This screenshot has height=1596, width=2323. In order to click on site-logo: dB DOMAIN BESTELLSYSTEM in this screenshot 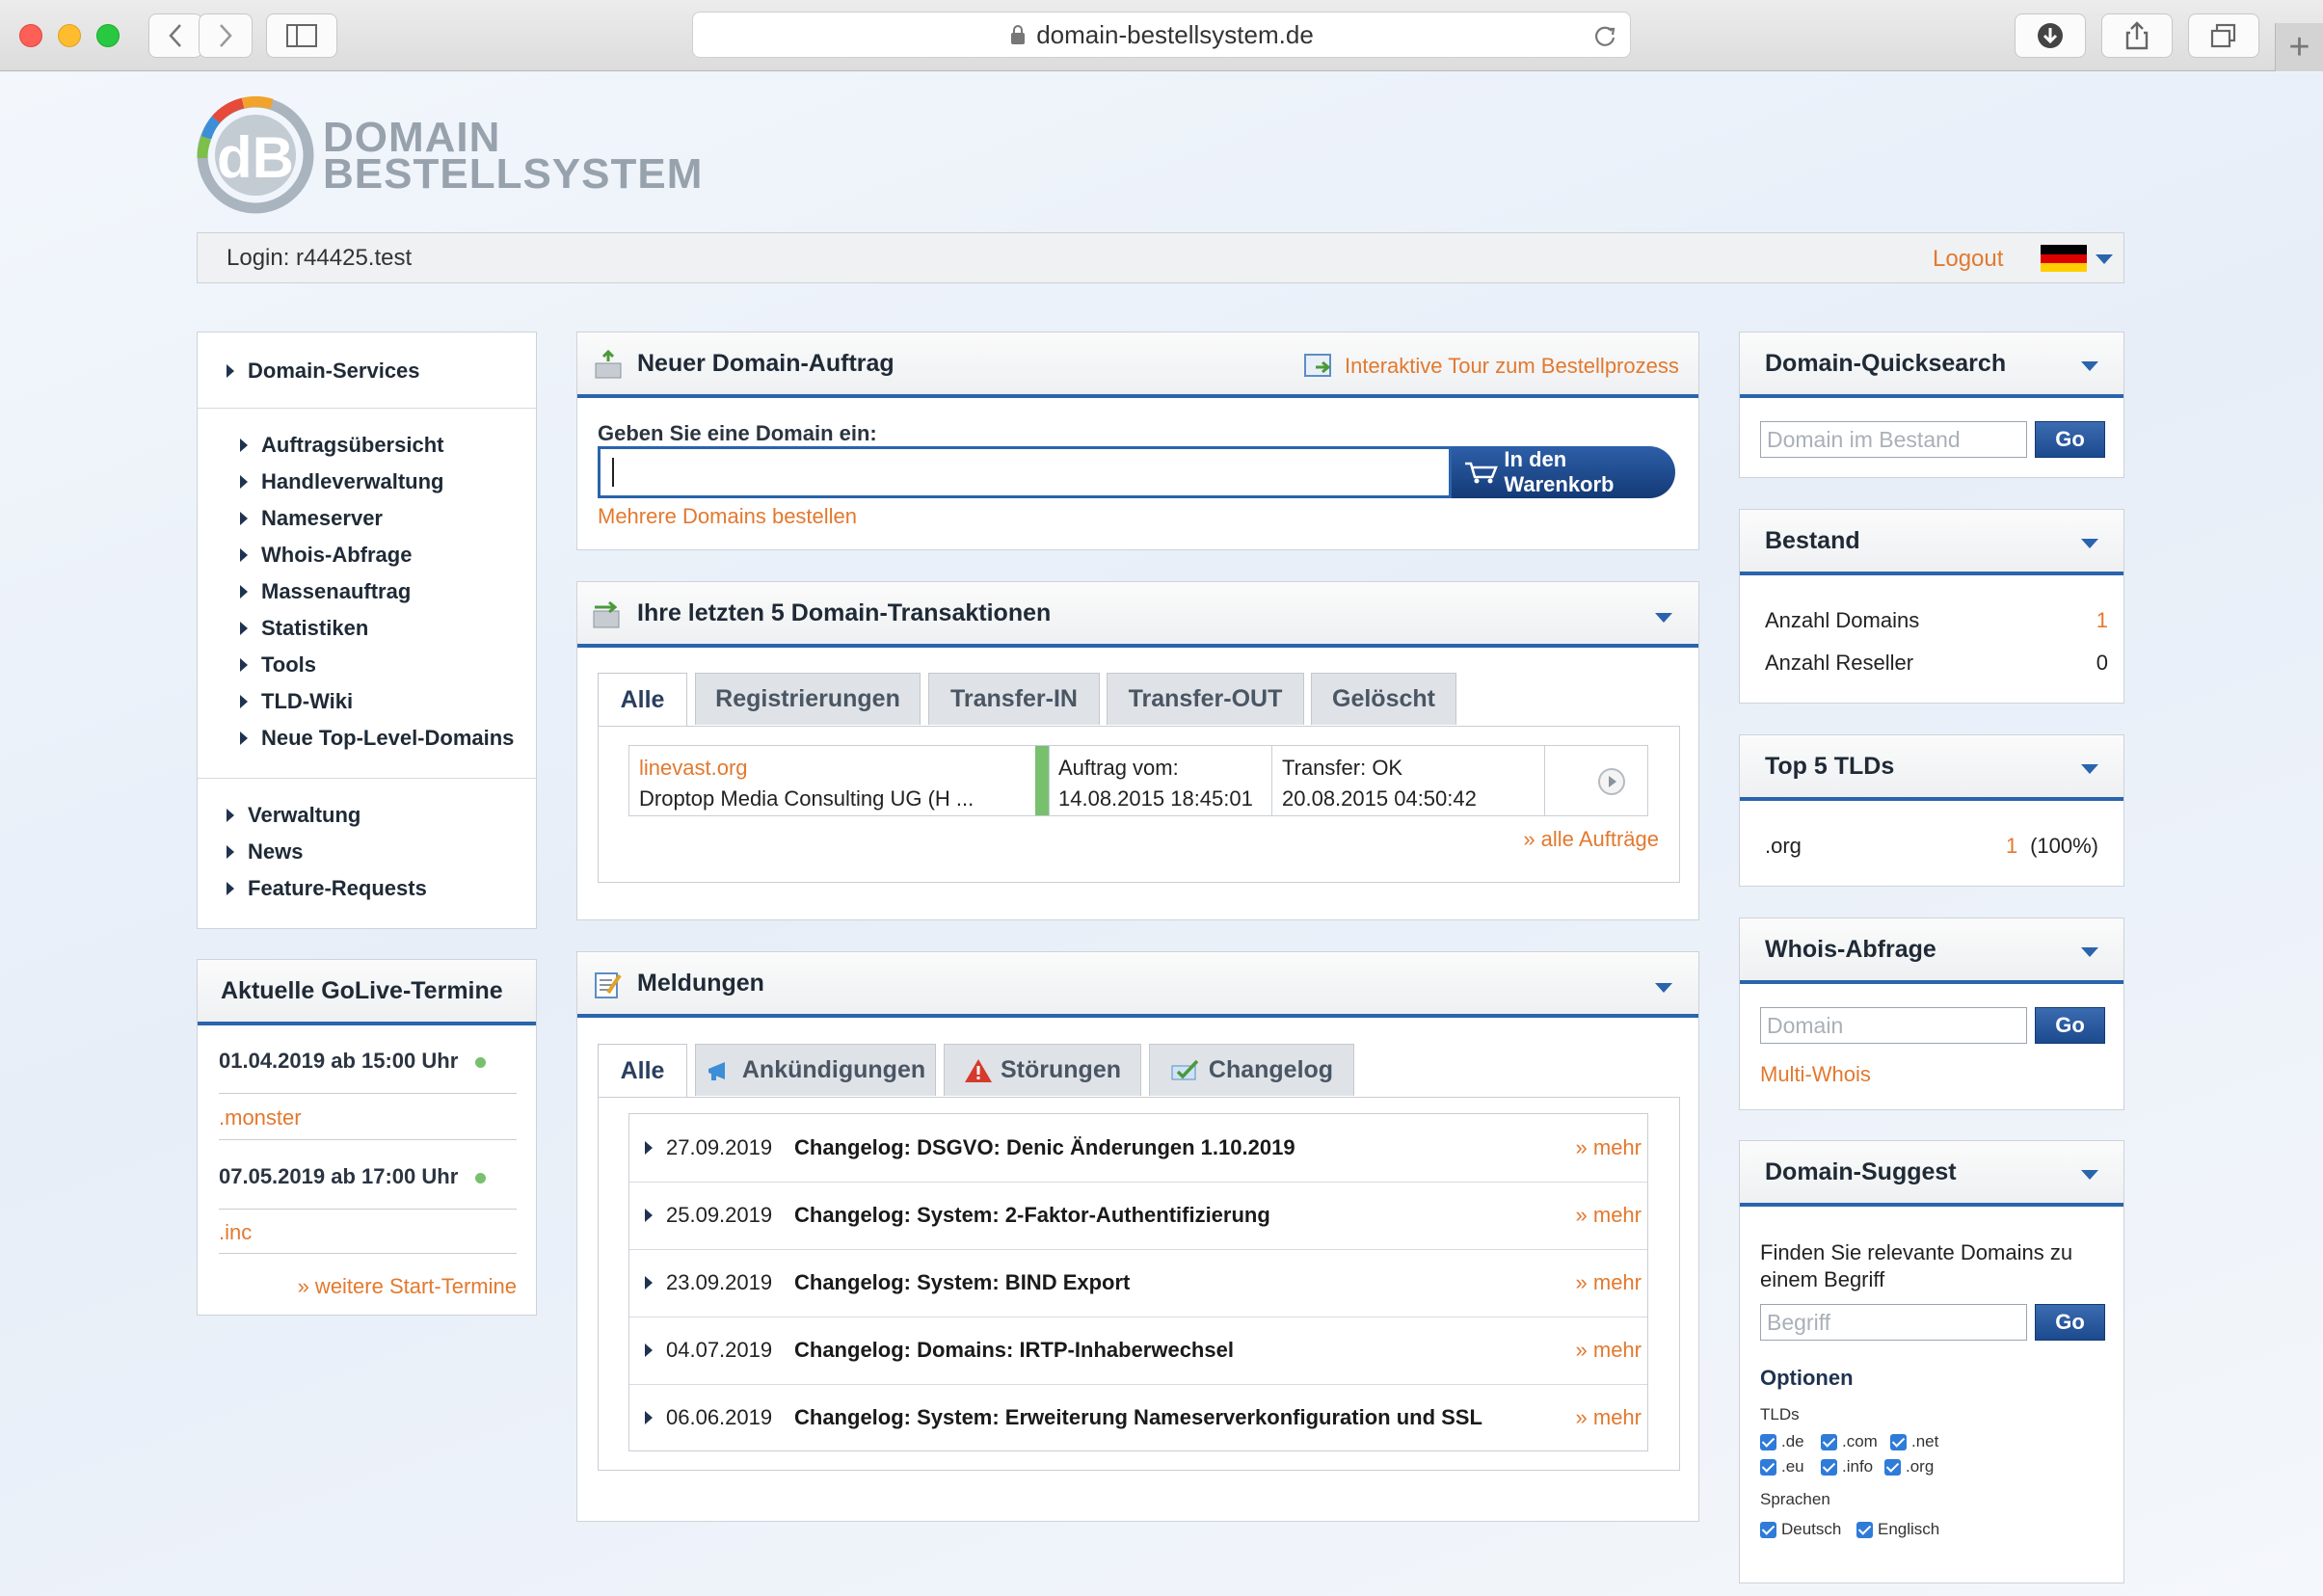, I will do `click(469, 154)`.